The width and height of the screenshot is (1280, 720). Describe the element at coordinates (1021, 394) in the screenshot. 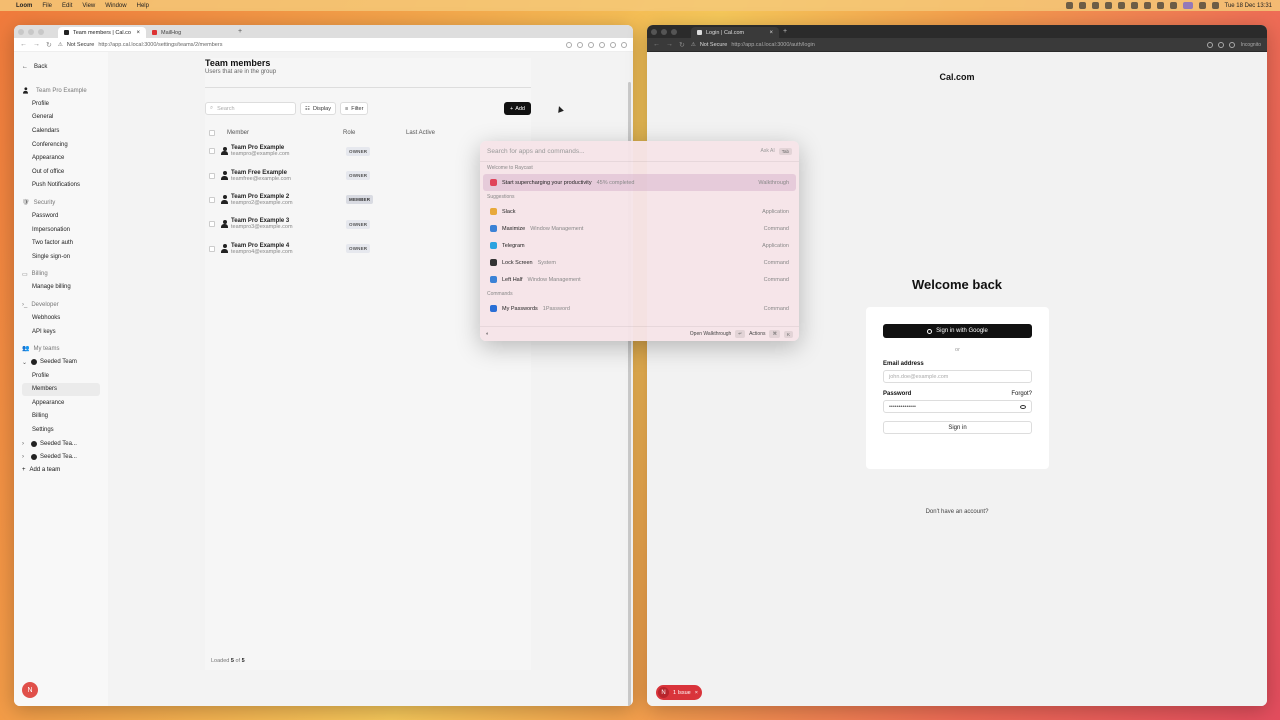

I see `forgot-password-link: Forgot?` at that location.